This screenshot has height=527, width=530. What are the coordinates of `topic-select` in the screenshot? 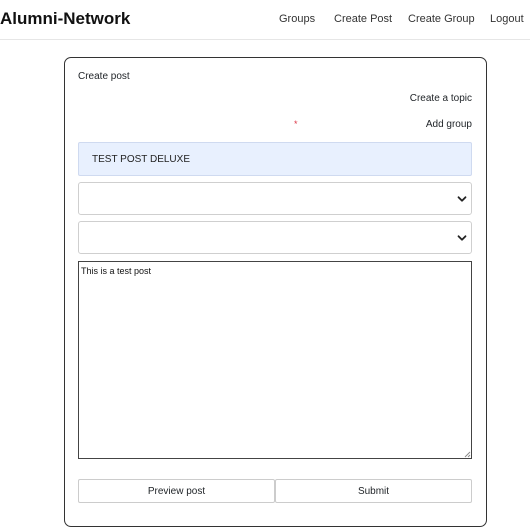 It's located at (275, 198).